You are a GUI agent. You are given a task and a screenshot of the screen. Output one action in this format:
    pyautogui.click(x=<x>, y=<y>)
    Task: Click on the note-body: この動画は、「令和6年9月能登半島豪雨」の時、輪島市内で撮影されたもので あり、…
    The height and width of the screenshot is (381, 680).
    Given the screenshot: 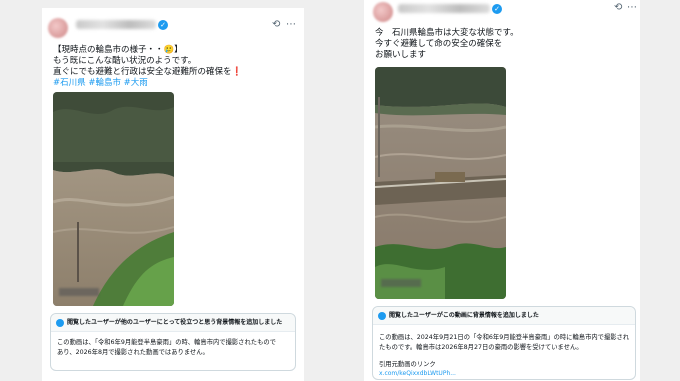 What is the action you would take?
    pyautogui.click(x=166, y=347)
    